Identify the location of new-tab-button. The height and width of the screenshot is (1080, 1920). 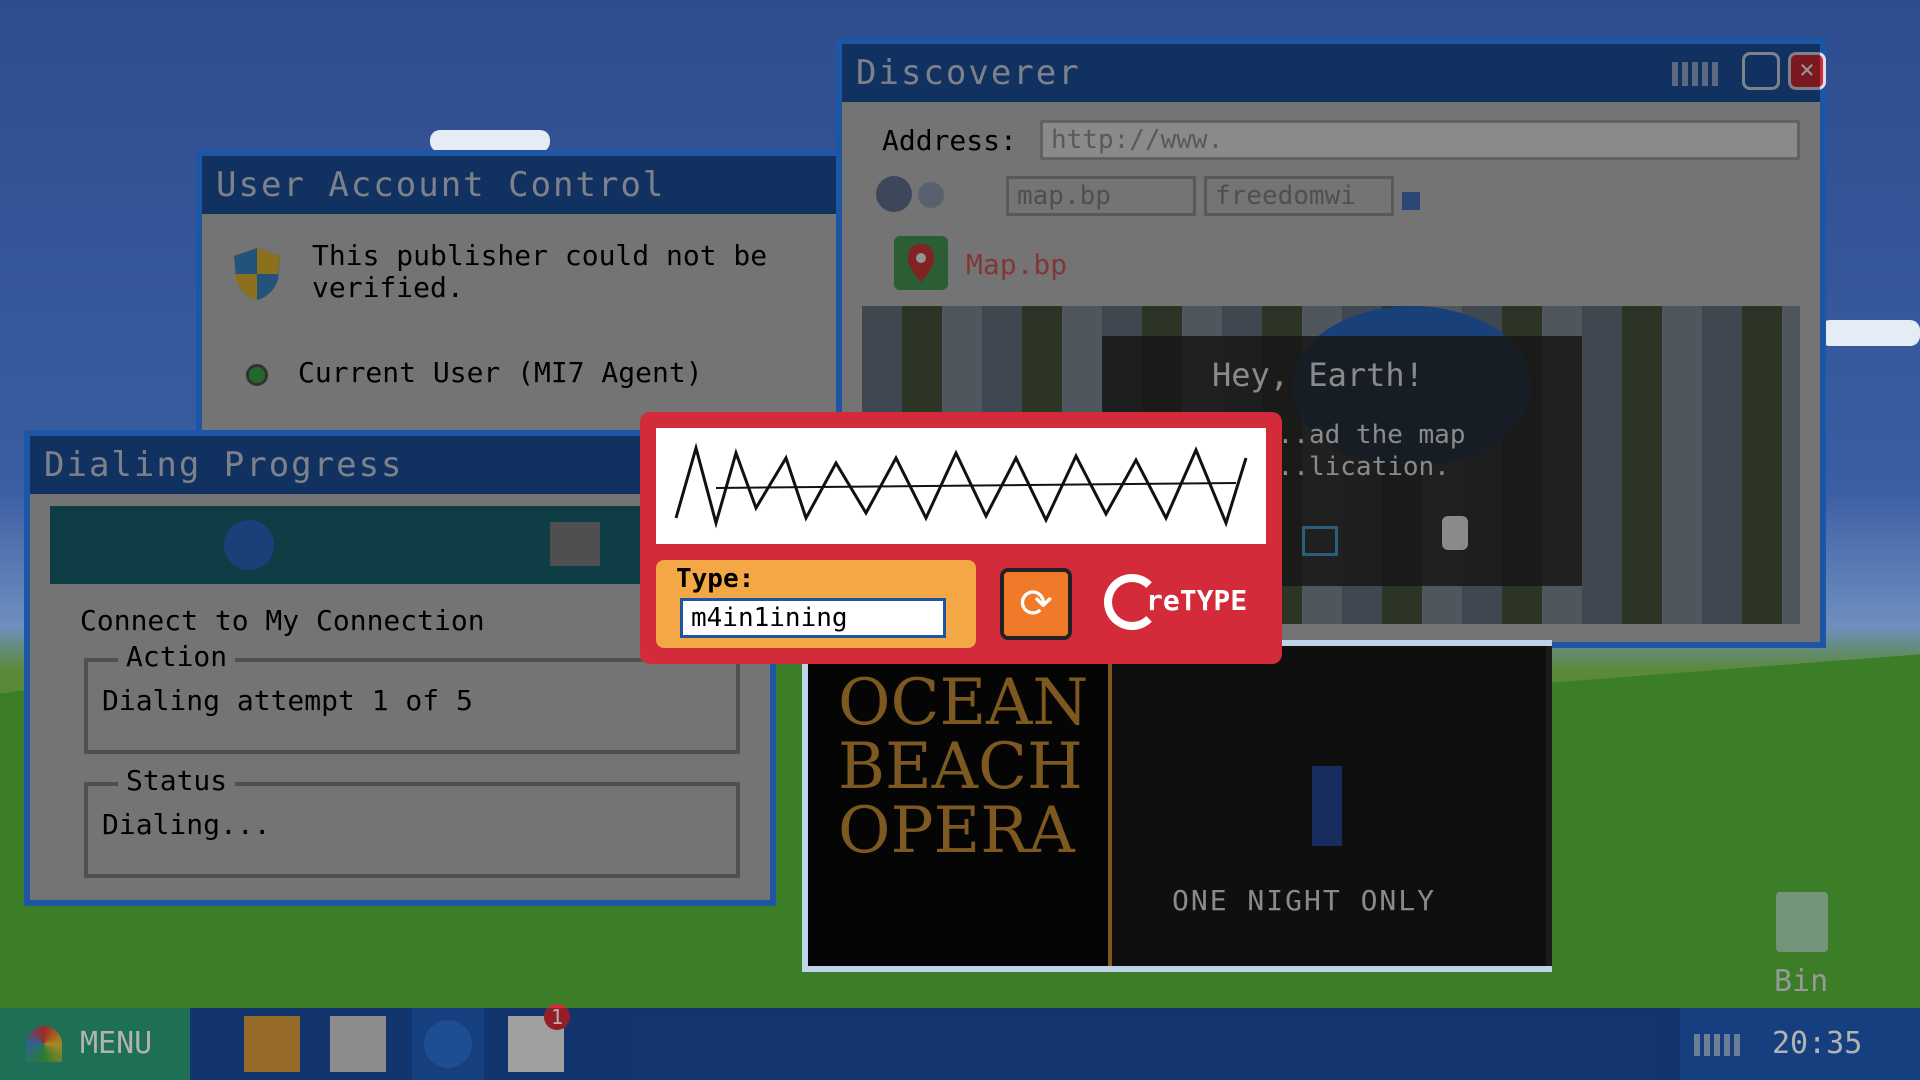
(1411, 201).